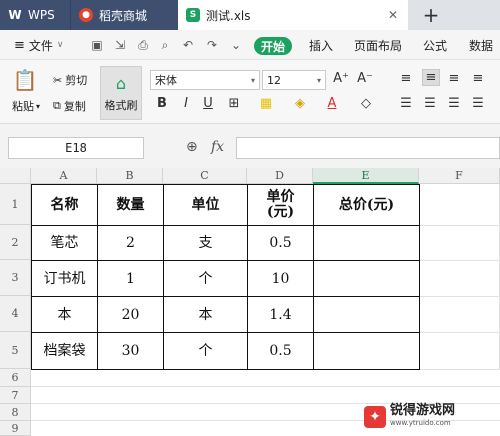 This screenshot has width=500, height=436. What do you see at coordinates (131, 315) in the screenshot?
I see `cell-b4: 20` at bounding box center [131, 315].